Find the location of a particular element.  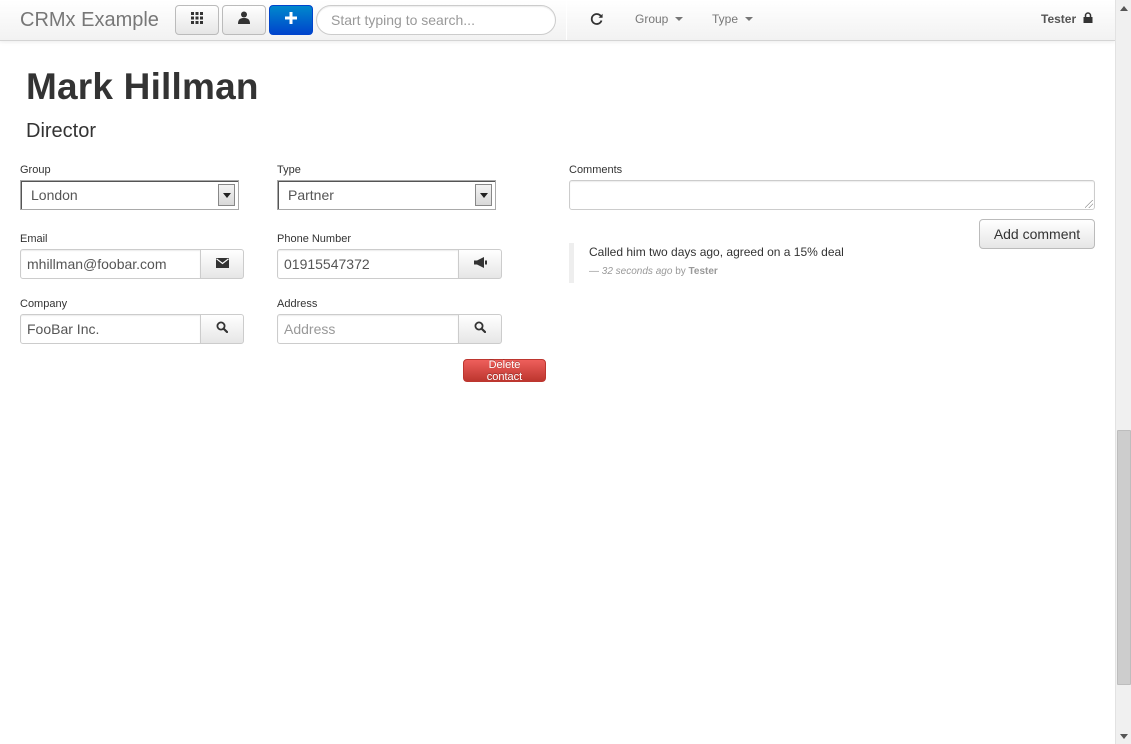

apps-grid-button is located at coordinates (197, 20).